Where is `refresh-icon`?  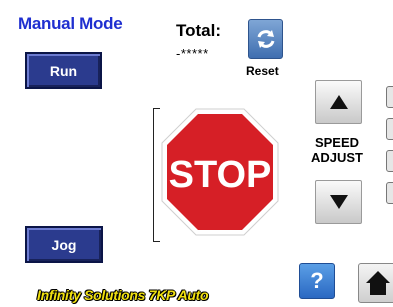 refresh-icon is located at coordinates (265, 39).